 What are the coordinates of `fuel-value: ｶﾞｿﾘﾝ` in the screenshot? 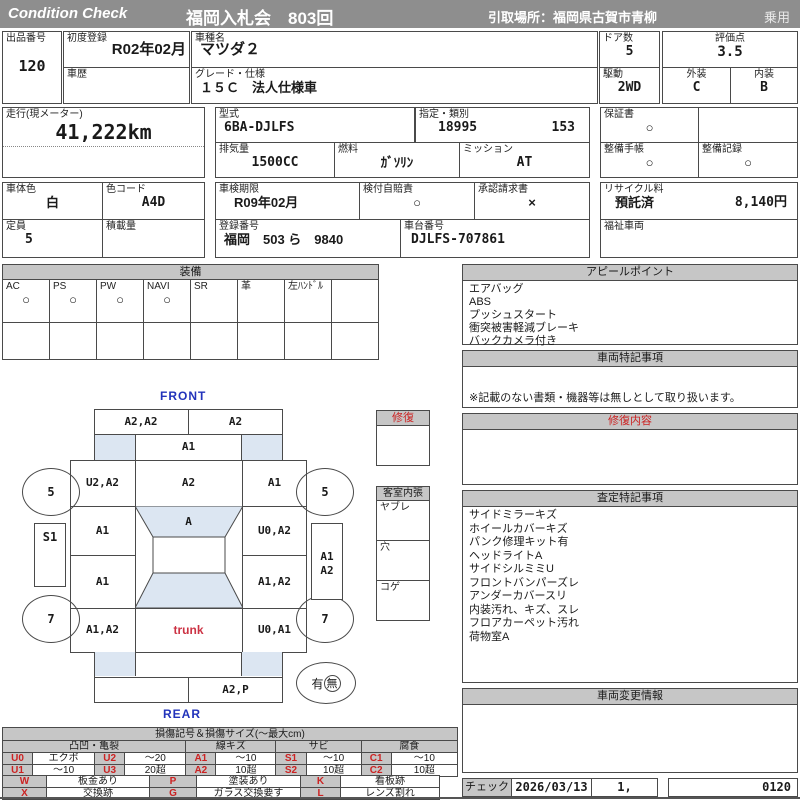 It's located at (397, 162).